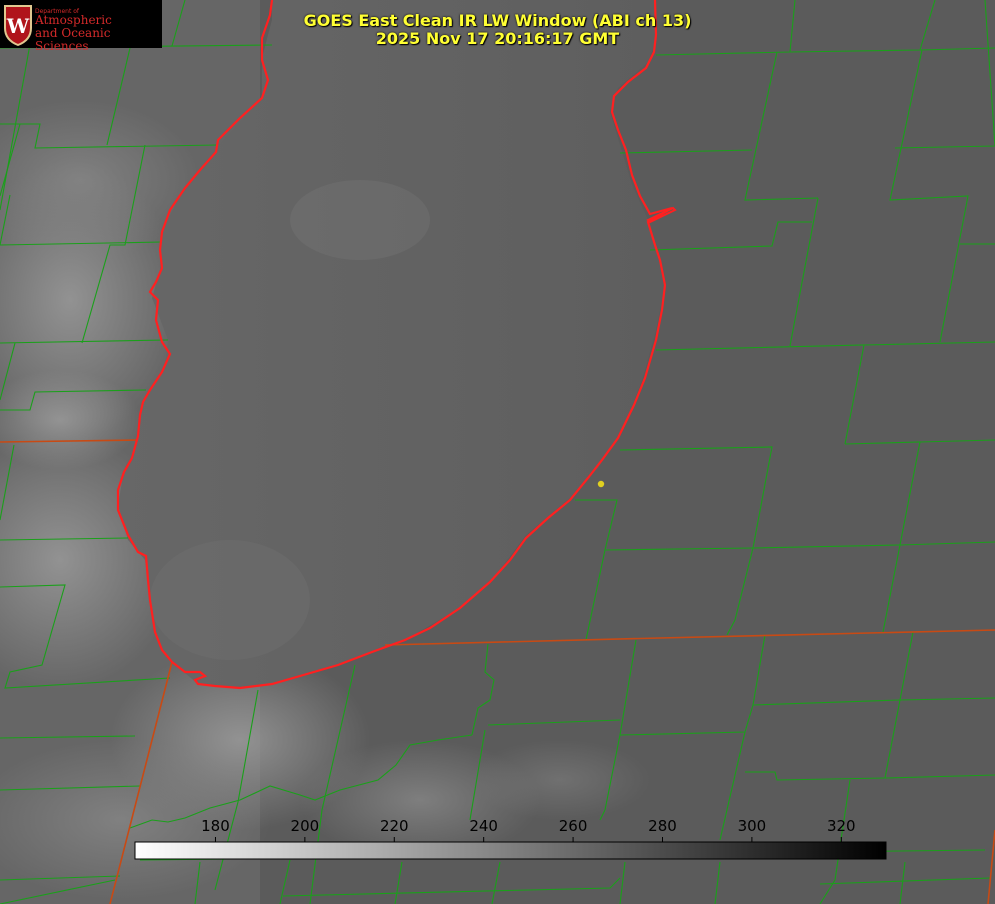  I want to click on crest-letter: W, so click(18, 26).